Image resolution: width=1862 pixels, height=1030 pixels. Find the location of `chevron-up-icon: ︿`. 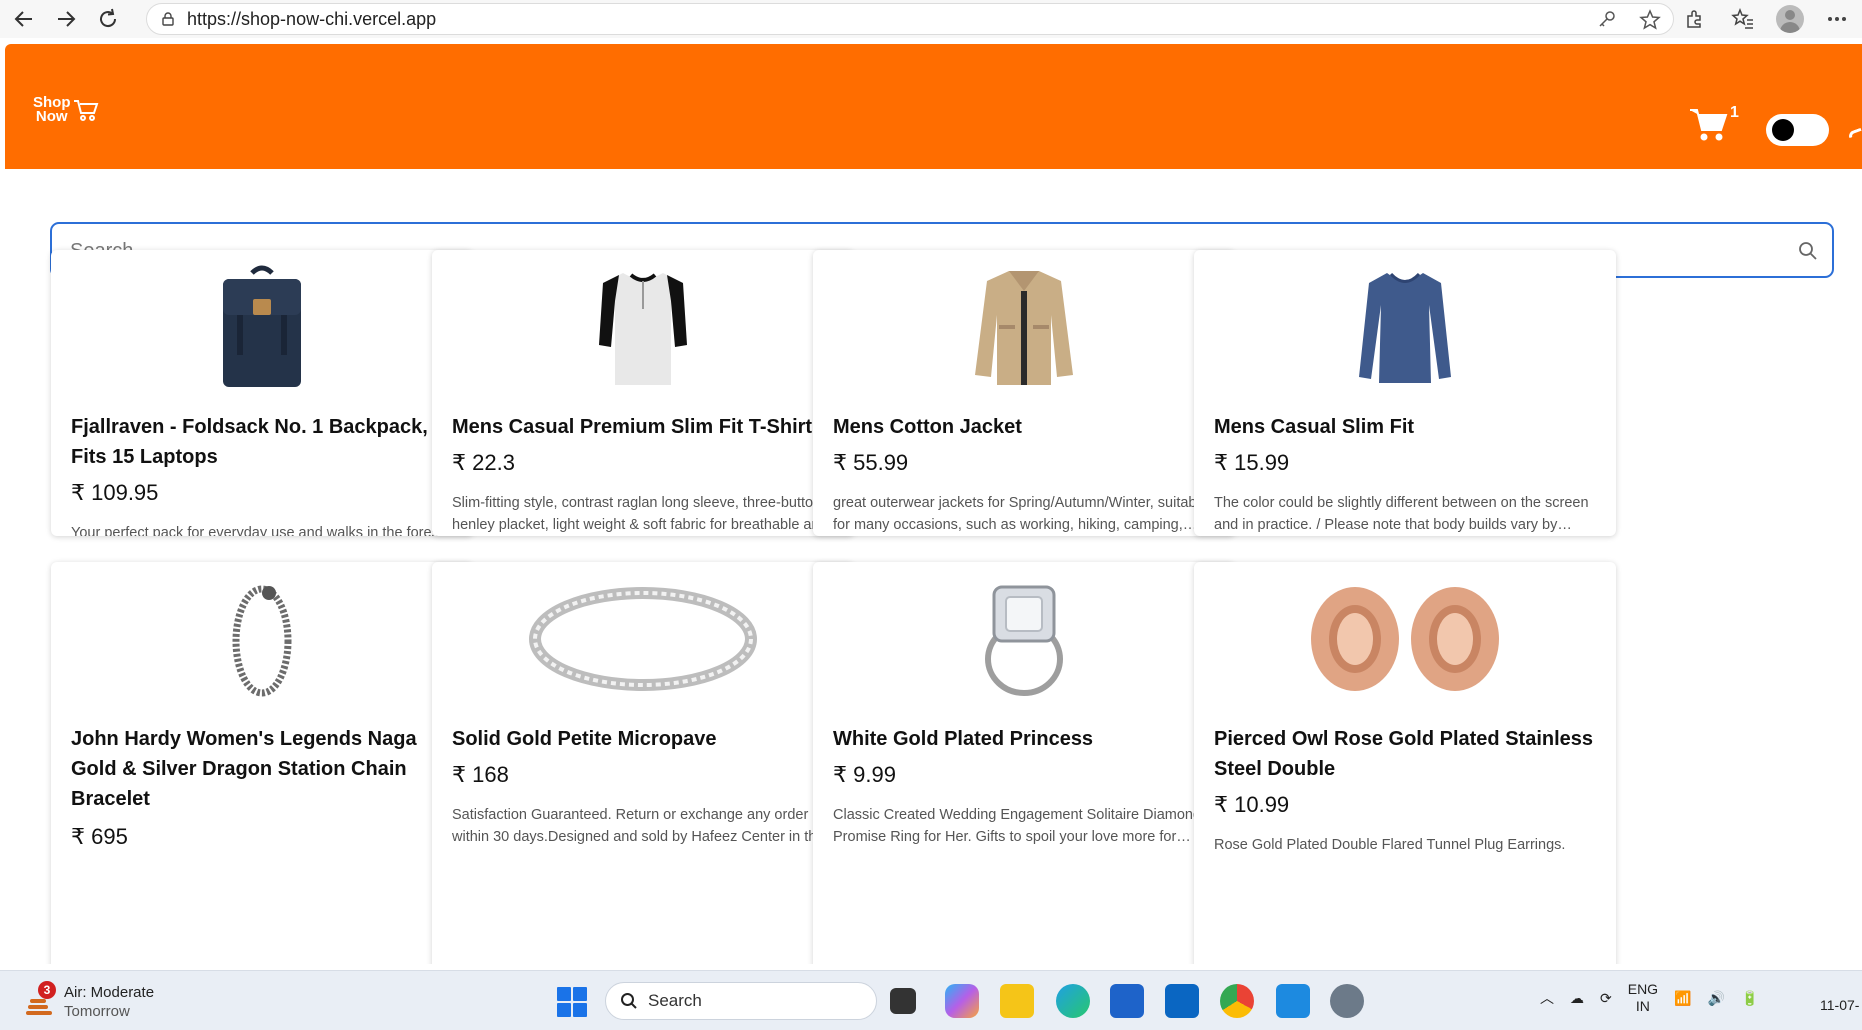

chevron-up-icon: ︿ is located at coordinates (1547, 998).